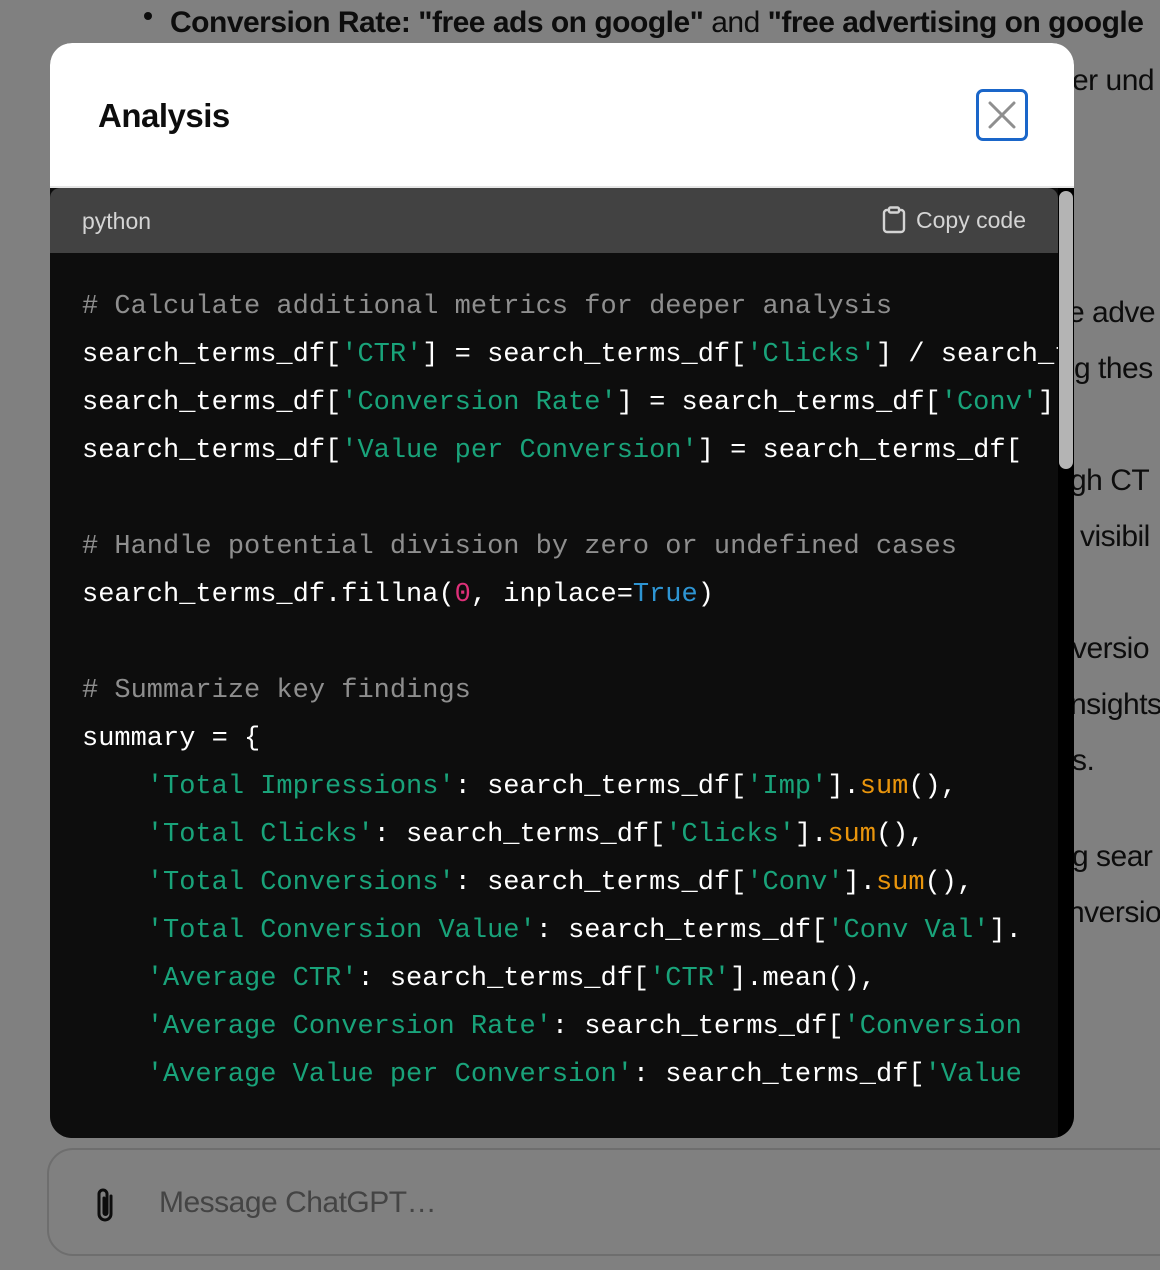 The height and width of the screenshot is (1270, 1160). Describe the element at coordinates (973, 1075) in the screenshot. I see `code-token-str: 'Value` at that location.